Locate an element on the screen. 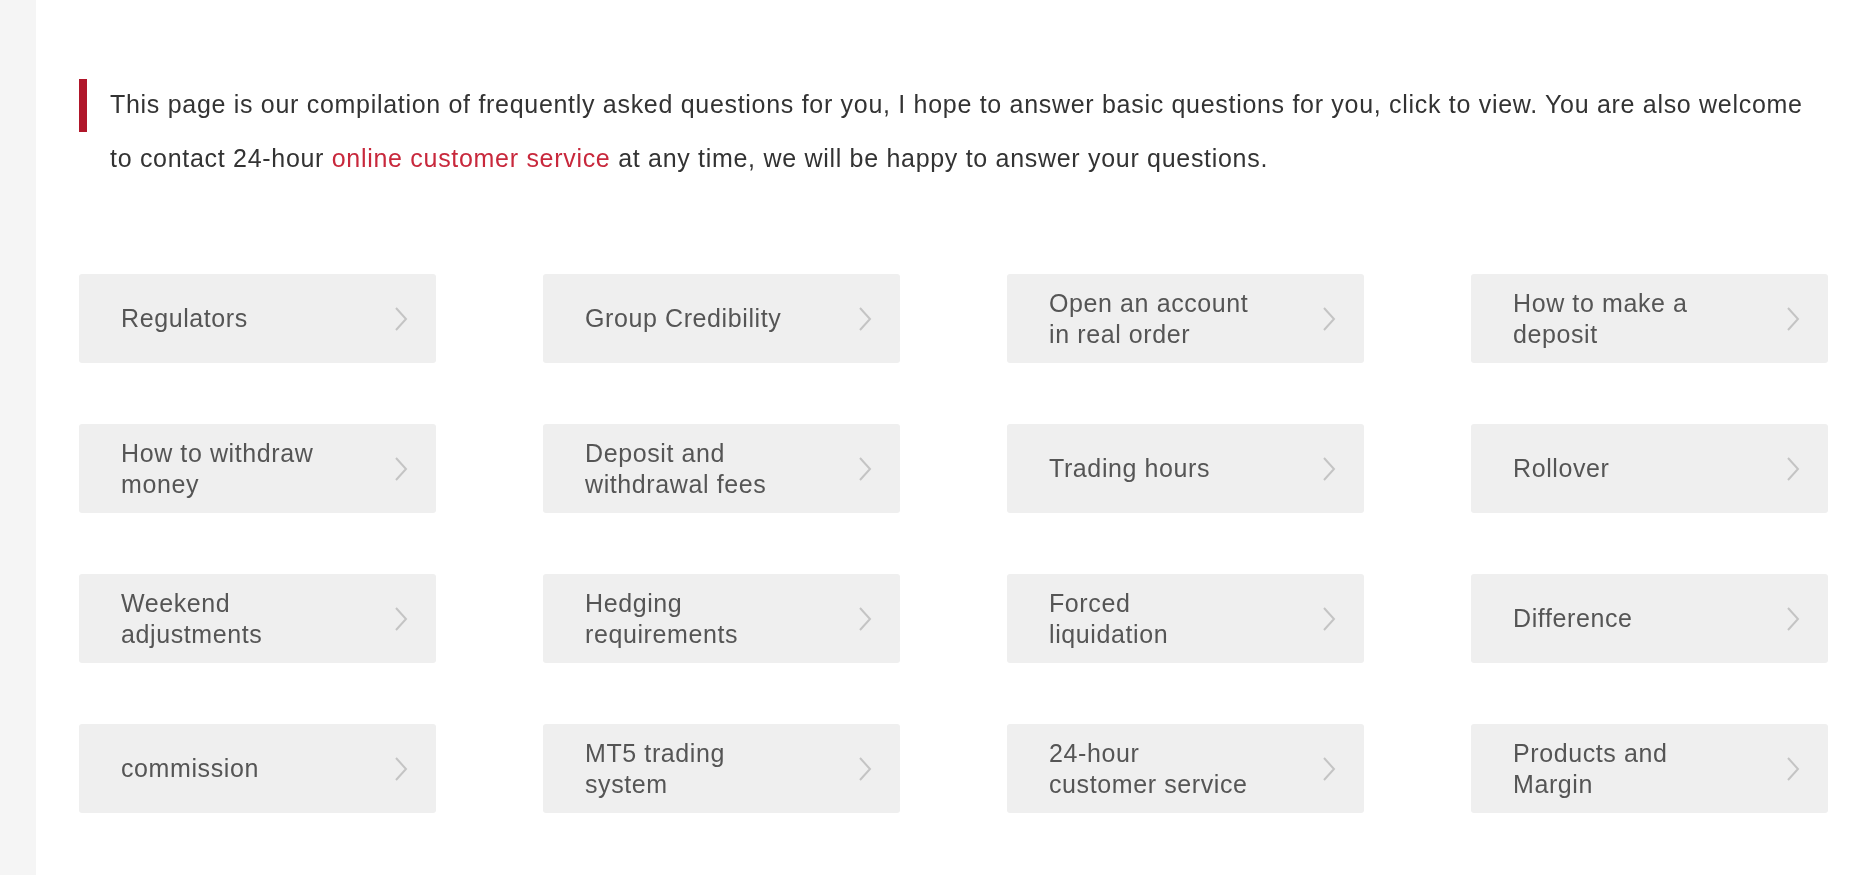  intro-text: This page is our compilation of frequently asked questions for you, I hope to answer basic questions for you, click to view. You are also welcome to contact 24-hour online customer service at any time, we will be happy to answer your questions. is located at coordinates (957, 131).